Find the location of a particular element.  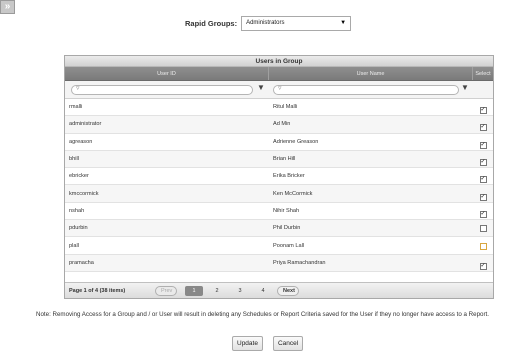

filter-row: ▿ ▼ ▿ ▼ is located at coordinates (279, 90).